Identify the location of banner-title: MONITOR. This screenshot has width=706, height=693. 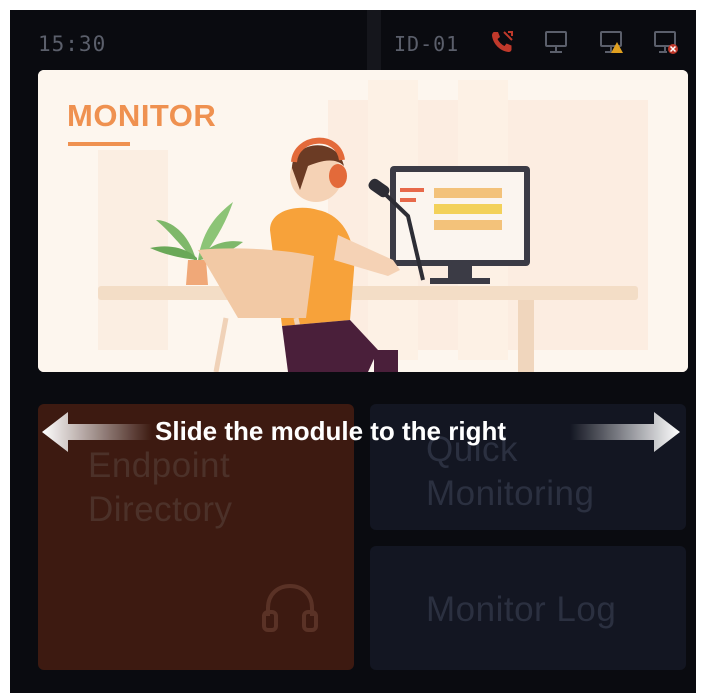
(142, 115).